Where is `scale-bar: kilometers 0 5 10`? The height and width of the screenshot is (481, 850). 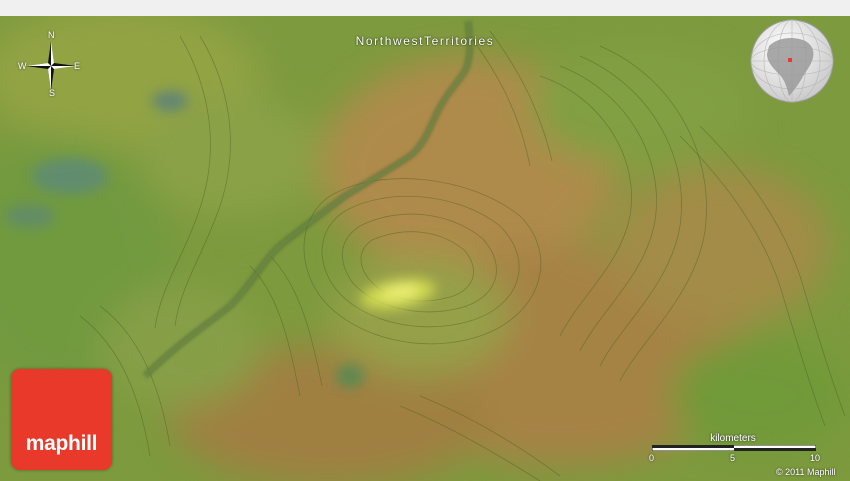 scale-bar: kilometers 0 5 10 is located at coordinates (738, 449).